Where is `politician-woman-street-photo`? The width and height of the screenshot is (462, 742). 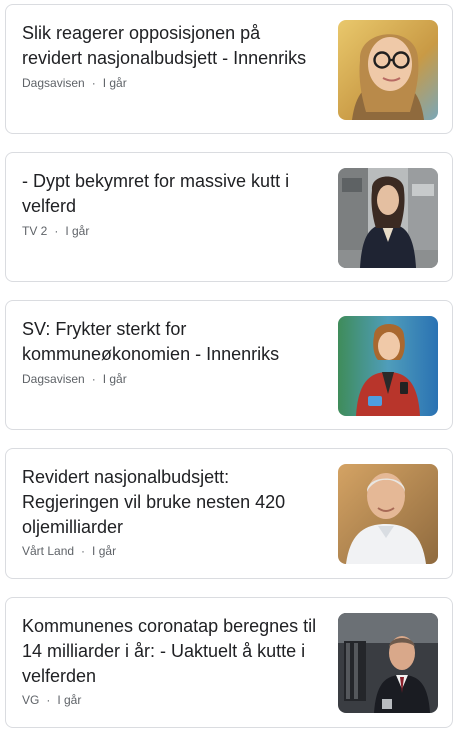 politician-woman-street-photo is located at coordinates (388, 218).